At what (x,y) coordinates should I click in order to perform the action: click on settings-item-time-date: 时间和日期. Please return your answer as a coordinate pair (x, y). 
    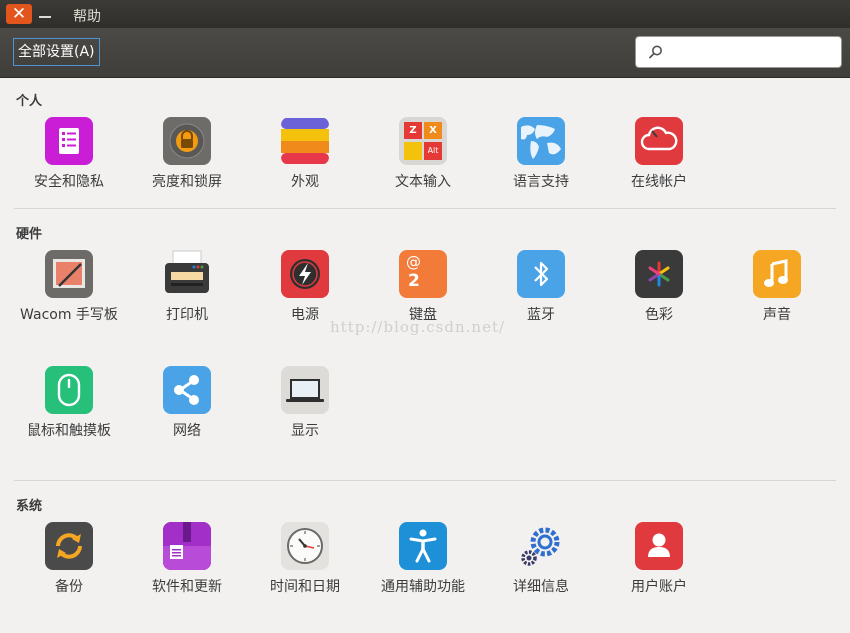
    Looking at the image, I should click on (305, 560).